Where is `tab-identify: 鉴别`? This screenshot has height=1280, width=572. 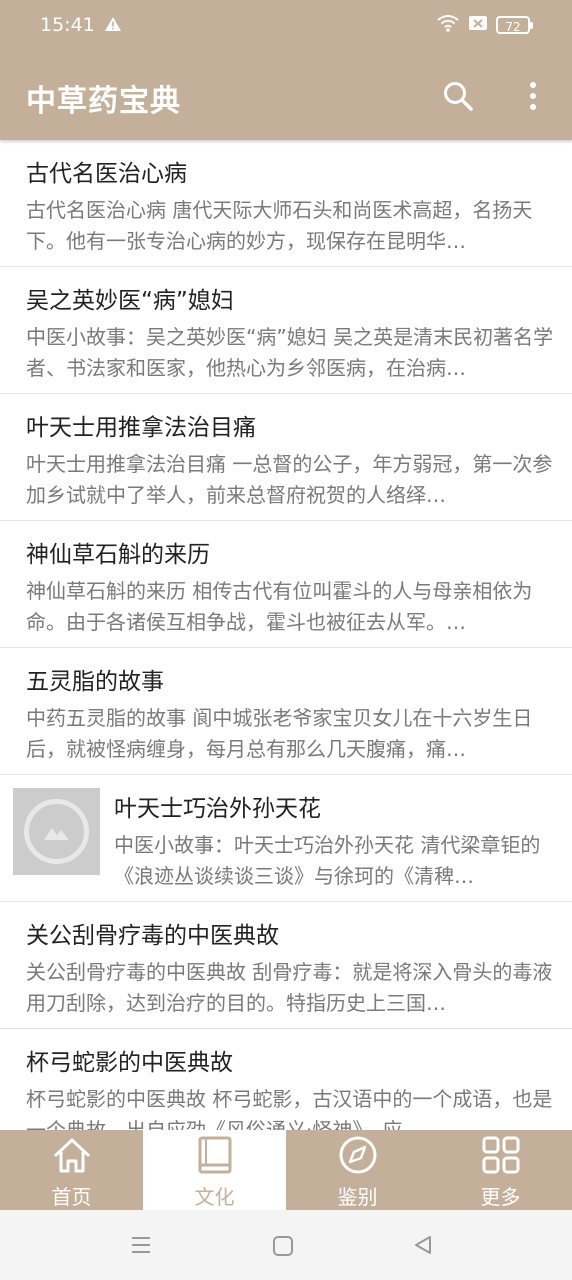 tab-identify: 鉴别 is located at coordinates (357, 1170).